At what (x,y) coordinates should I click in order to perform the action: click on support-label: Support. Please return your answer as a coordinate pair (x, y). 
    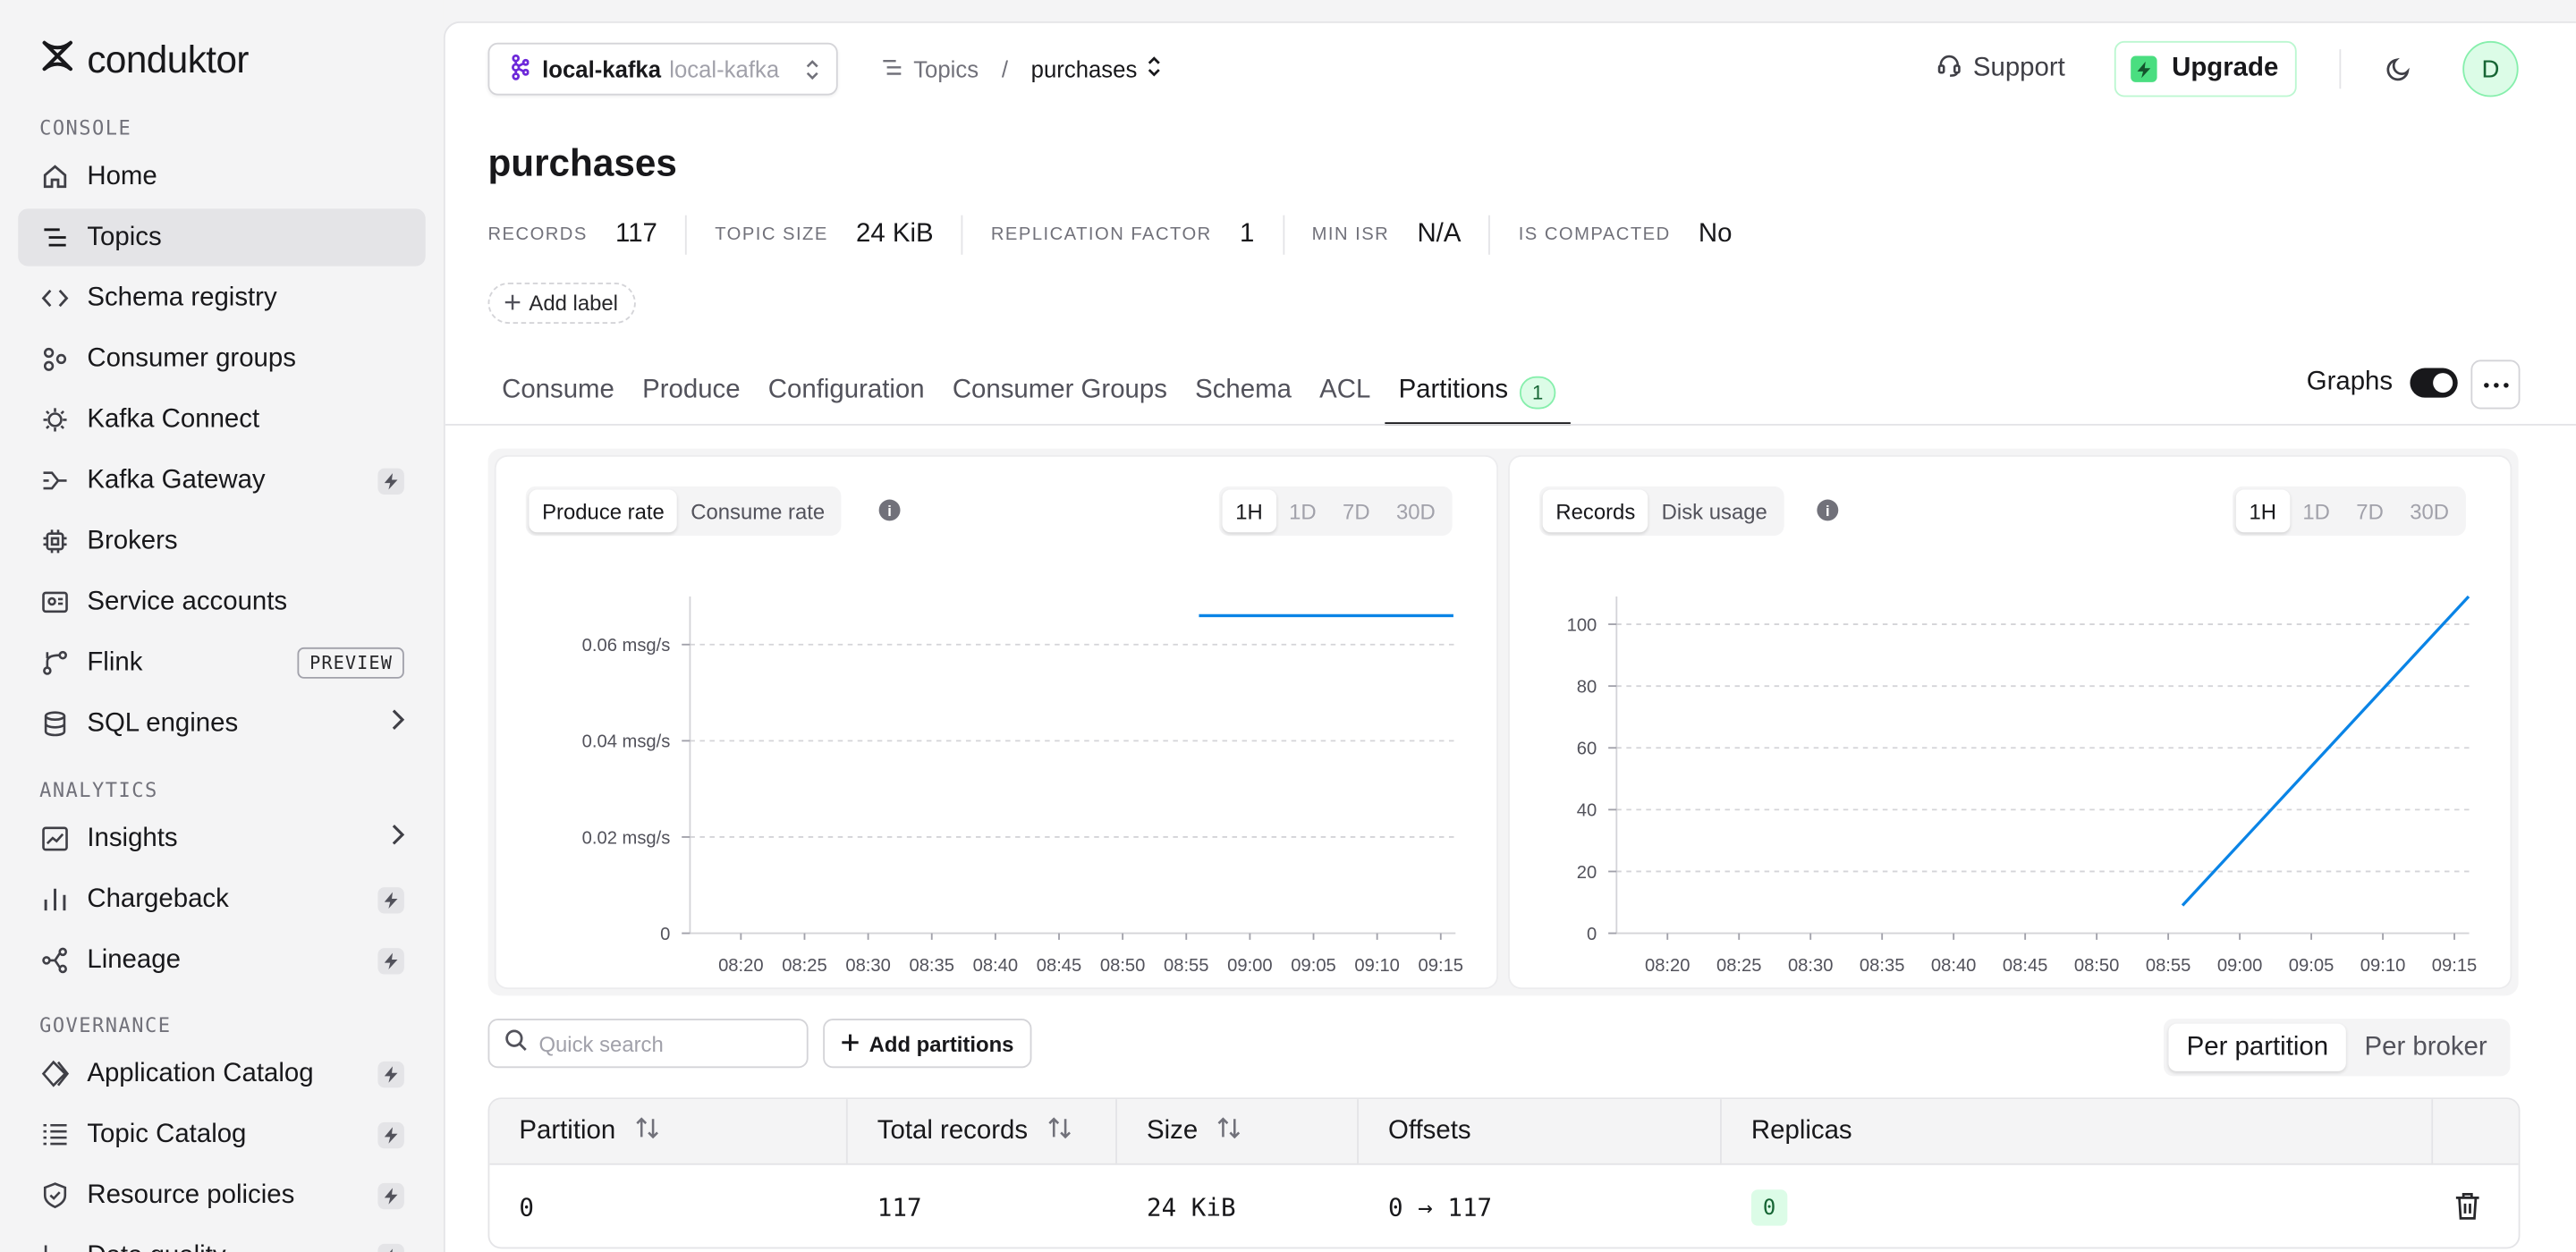
    Looking at the image, I should click on (2018, 68).